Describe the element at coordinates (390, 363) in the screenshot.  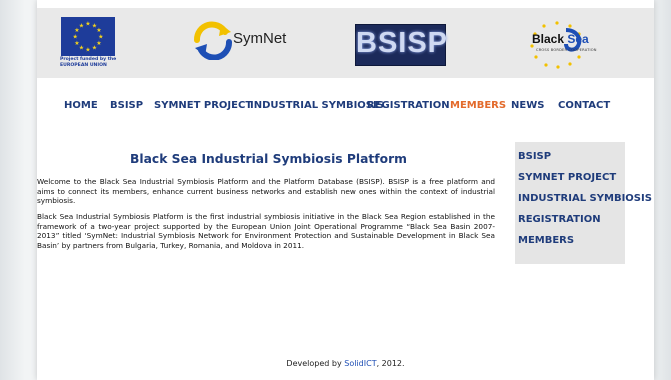
I see `footer-suffix: , 2012.` at that location.